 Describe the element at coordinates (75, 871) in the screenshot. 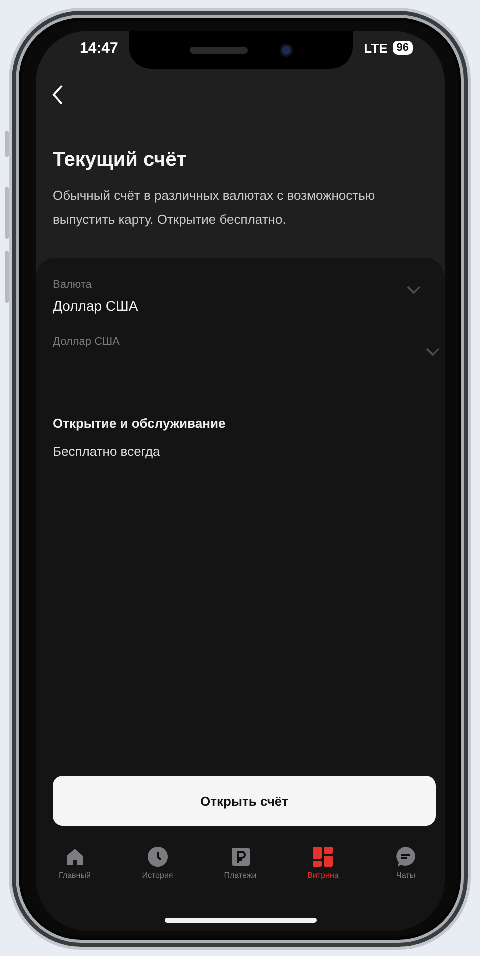

I see `tab-bar-item: Главный` at that location.